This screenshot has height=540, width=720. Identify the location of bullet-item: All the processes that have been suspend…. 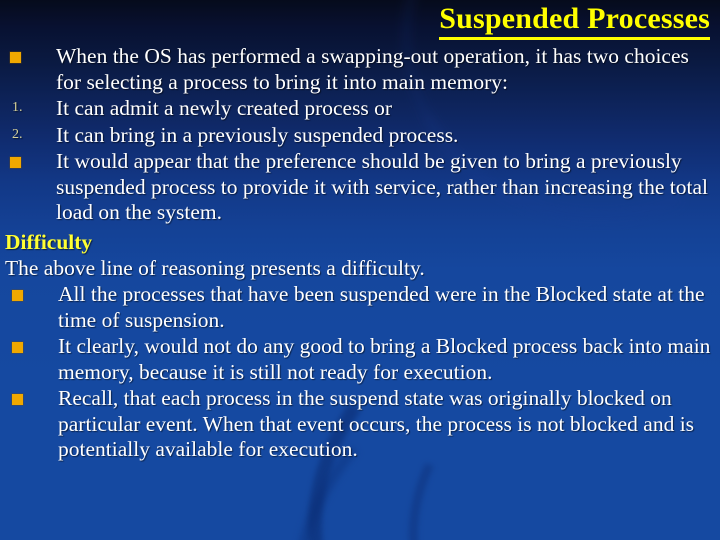
(360, 307).